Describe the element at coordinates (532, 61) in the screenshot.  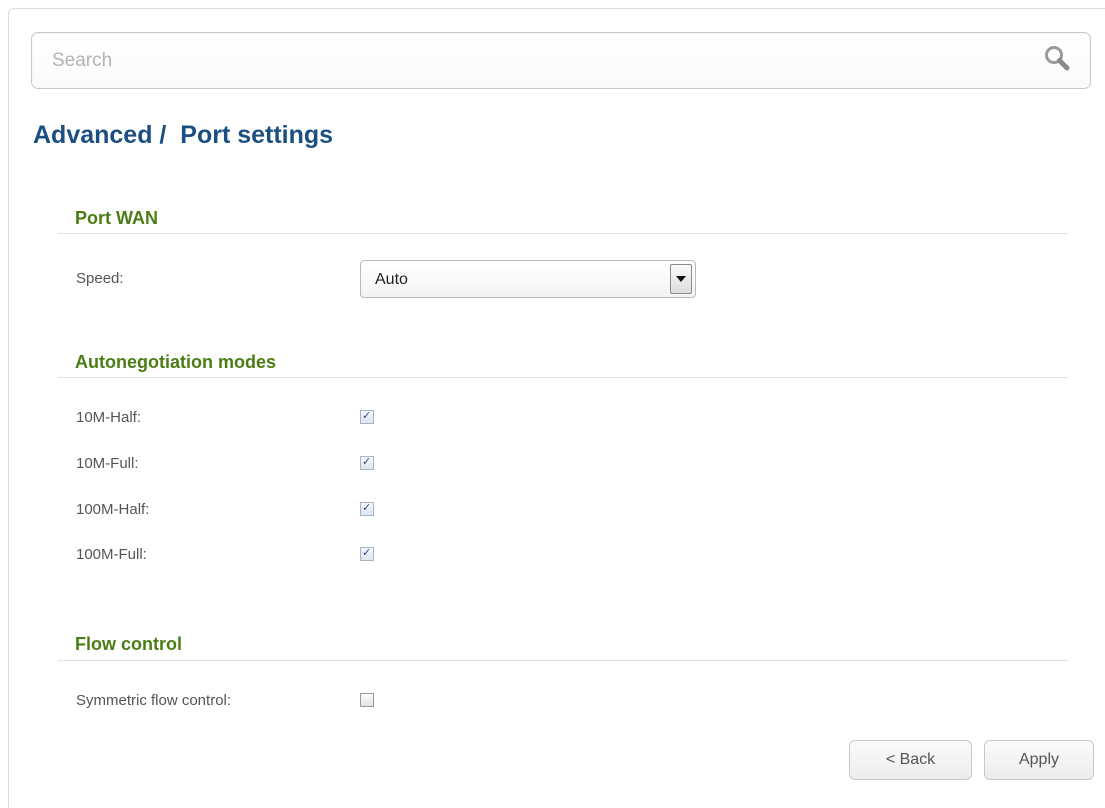
I see `search-input` at that location.